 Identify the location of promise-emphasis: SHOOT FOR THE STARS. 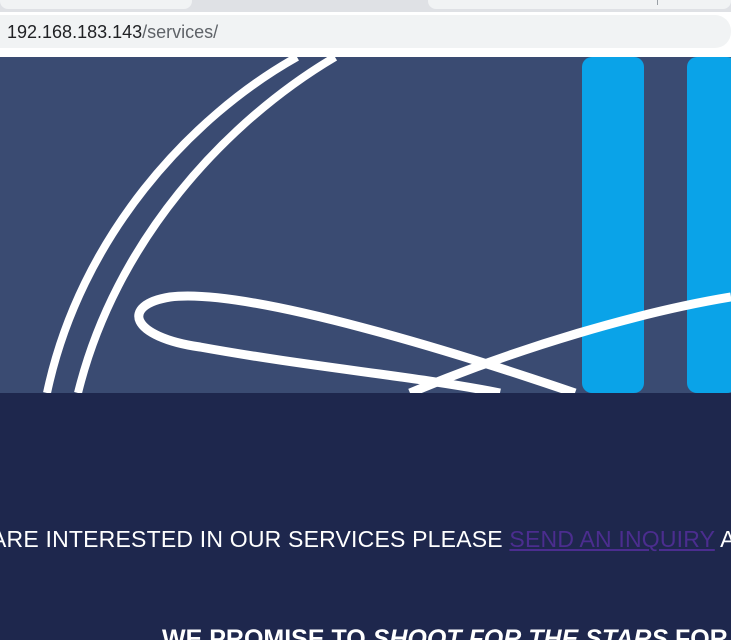
(520, 632).